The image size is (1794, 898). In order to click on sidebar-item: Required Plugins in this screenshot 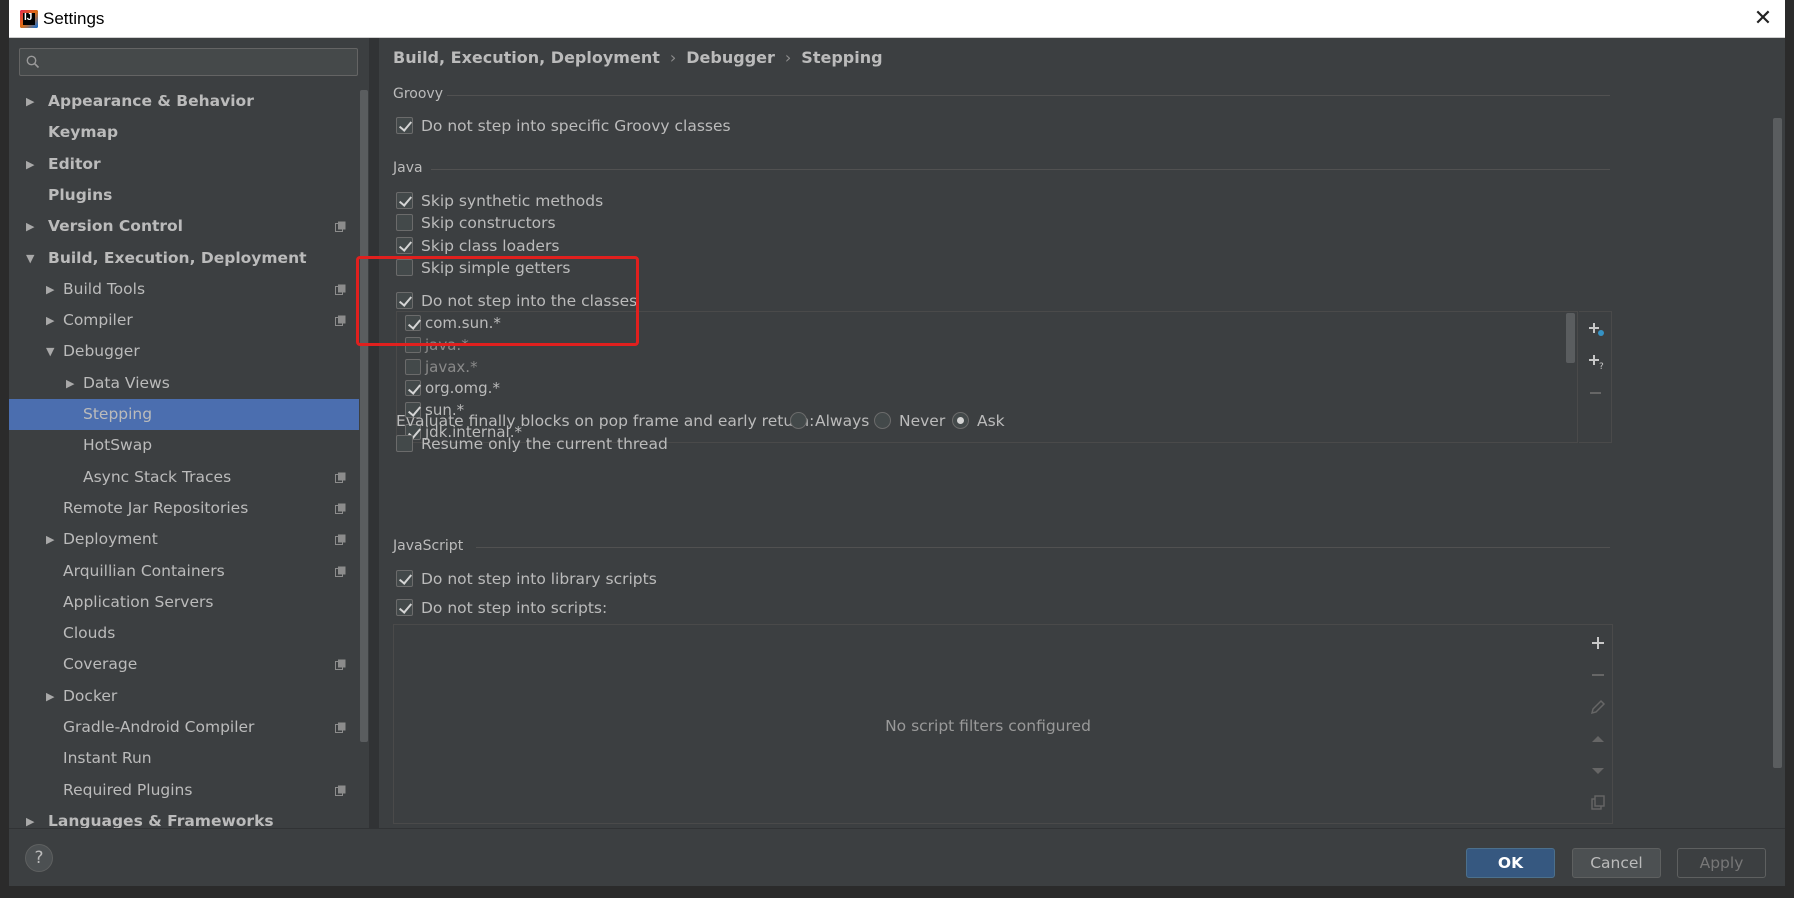, I will do `click(189, 790)`.